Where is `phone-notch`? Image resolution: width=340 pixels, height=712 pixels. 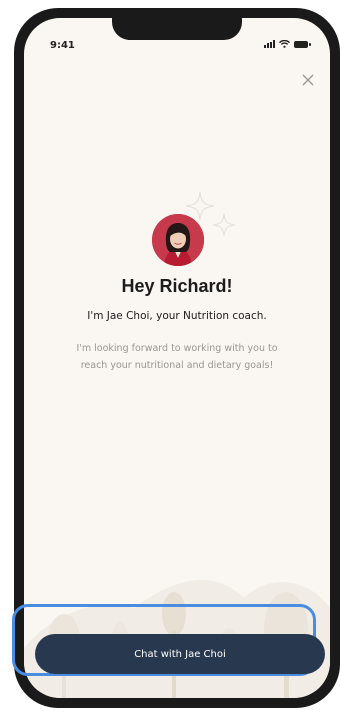 phone-notch is located at coordinates (177, 29).